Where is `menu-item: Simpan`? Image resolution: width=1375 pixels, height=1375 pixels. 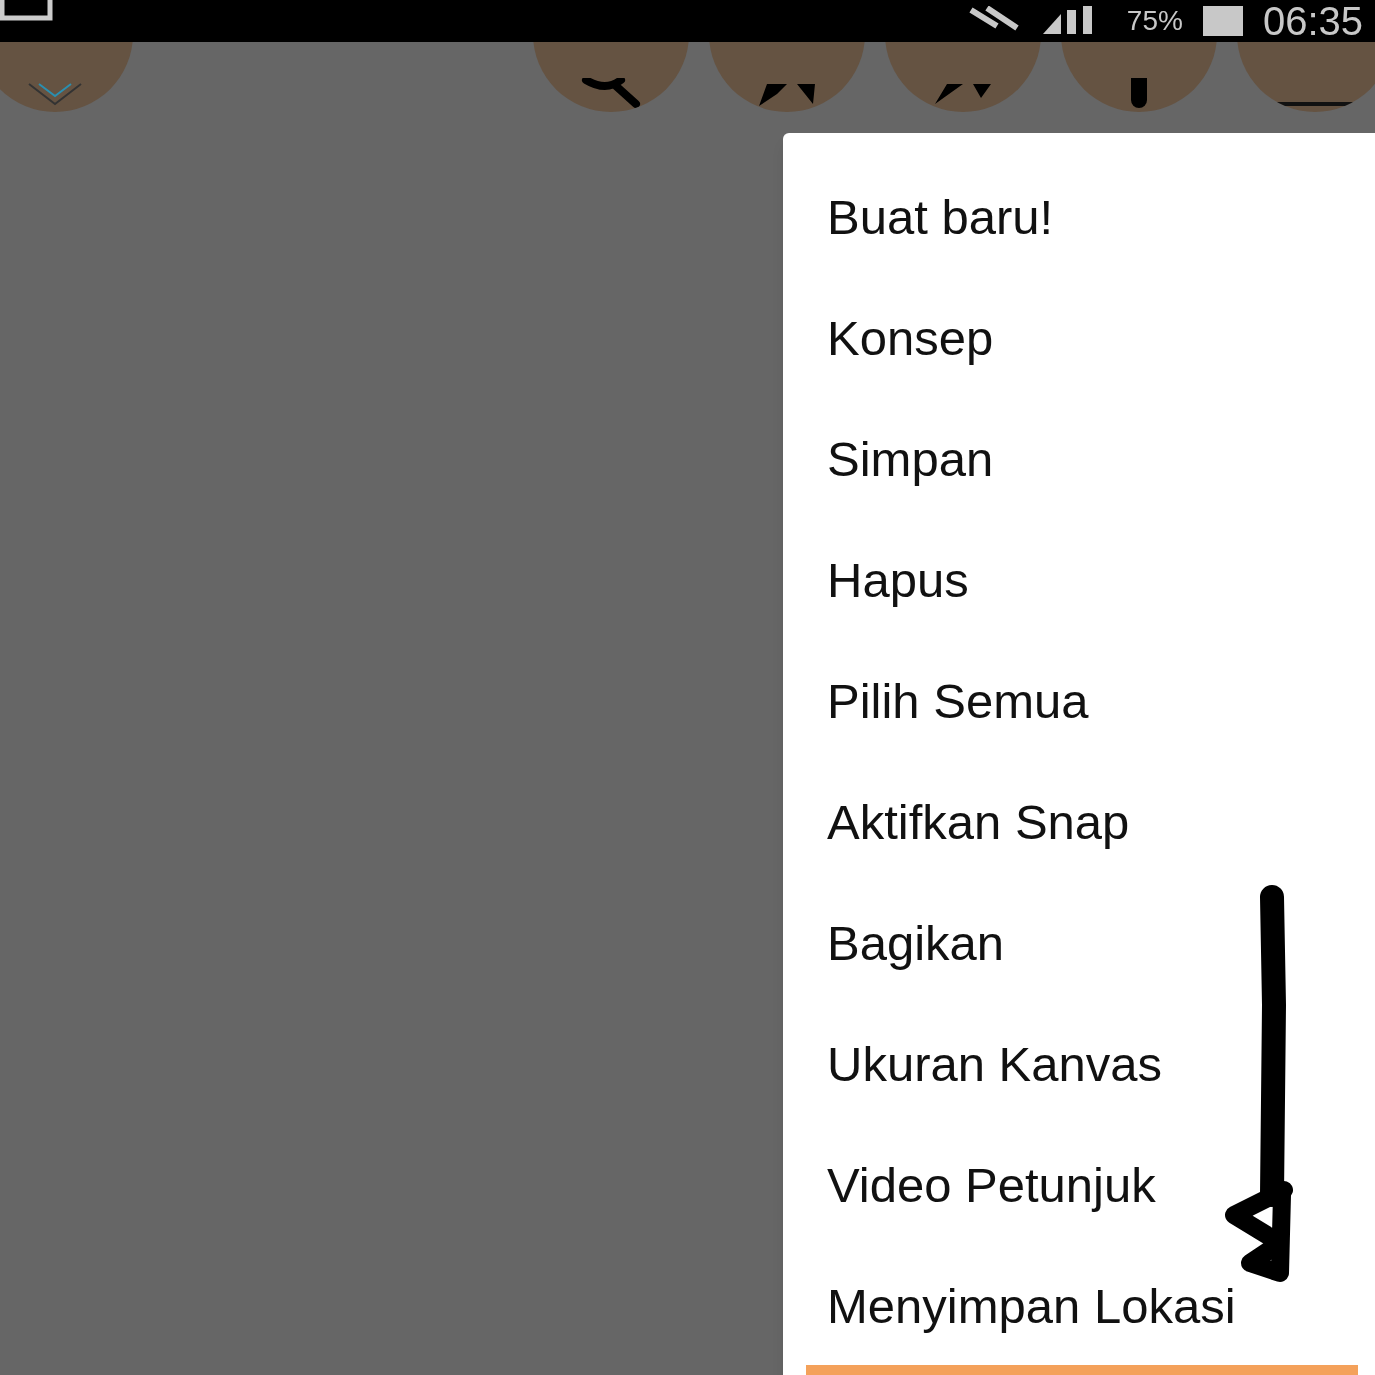
menu-item: Simpan is located at coordinates (1079, 459).